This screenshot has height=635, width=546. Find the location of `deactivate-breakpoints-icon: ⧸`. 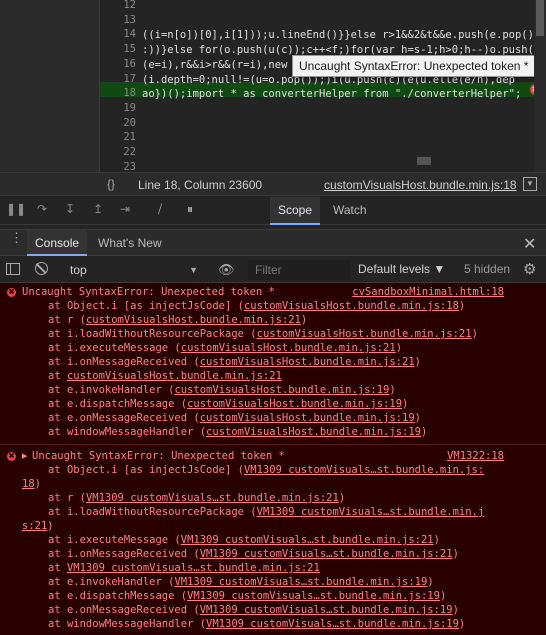

deactivate-breakpoints-icon: ⧸ is located at coordinates (160, 209).